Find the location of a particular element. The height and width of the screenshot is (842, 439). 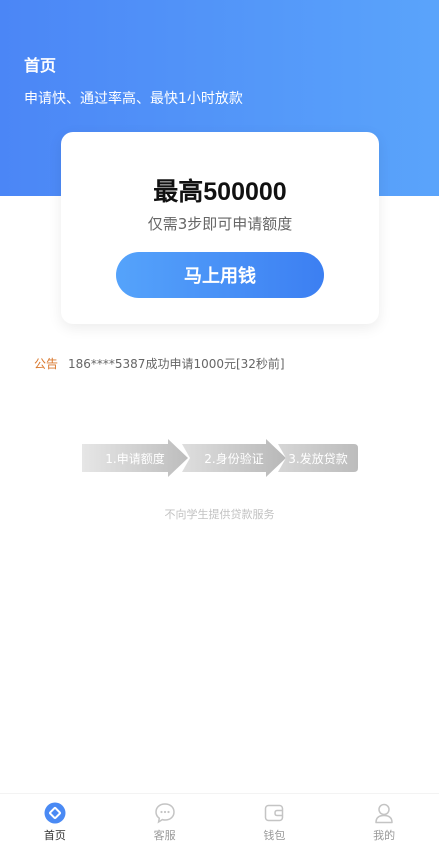

wallet-icon is located at coordinates (274, 813).